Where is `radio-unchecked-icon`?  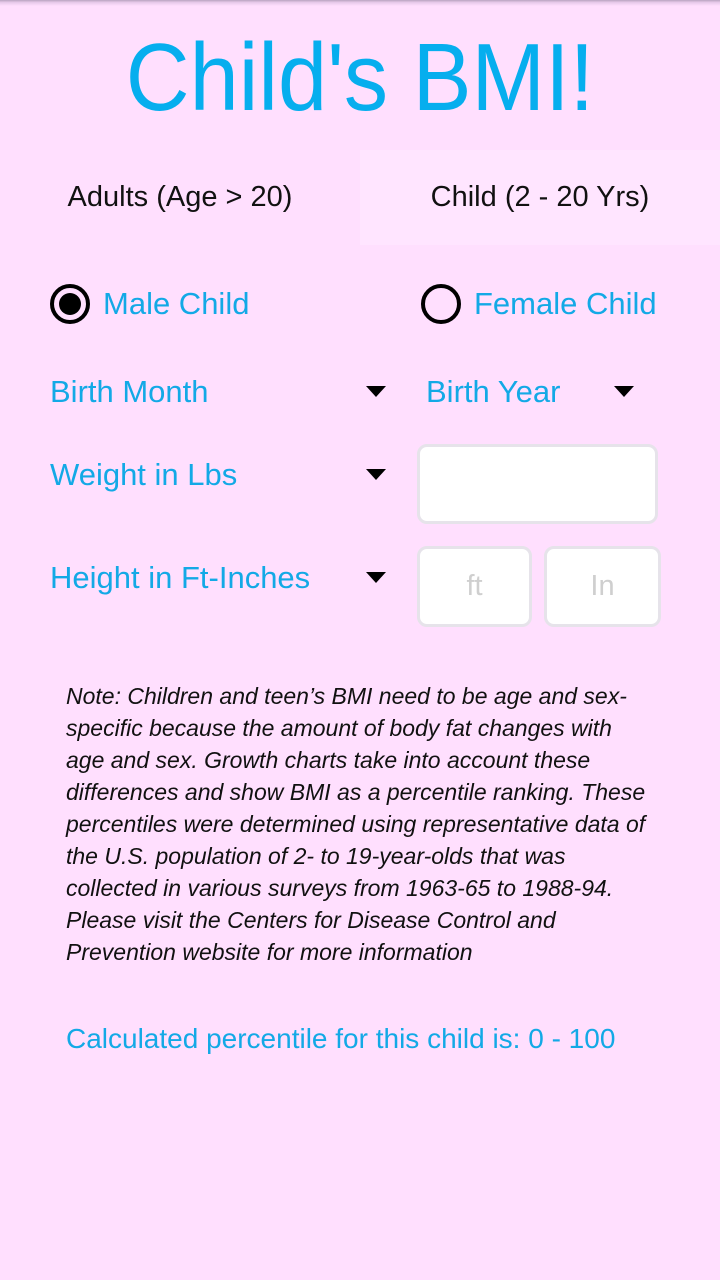 radio-unchecked-icon is located at coordinates (441, 304).